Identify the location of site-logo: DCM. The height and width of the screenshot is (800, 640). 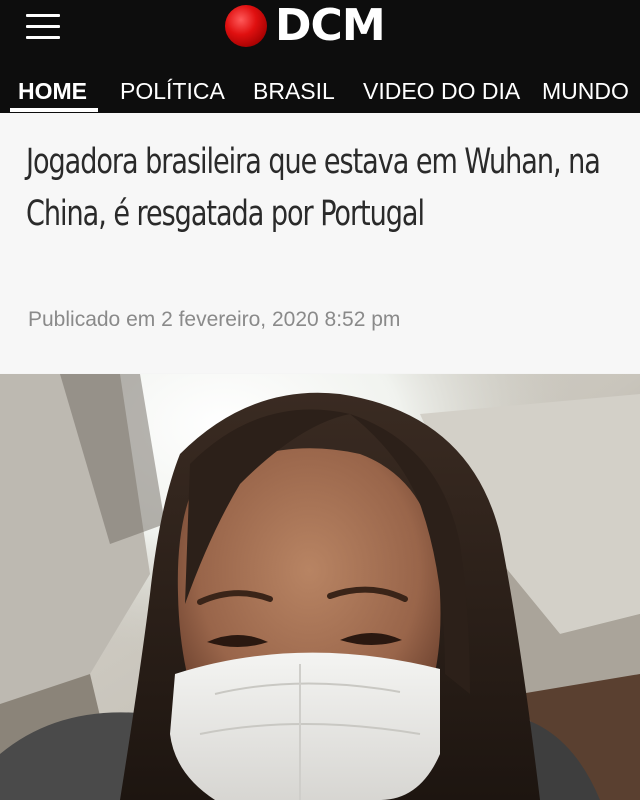
(305, 25).